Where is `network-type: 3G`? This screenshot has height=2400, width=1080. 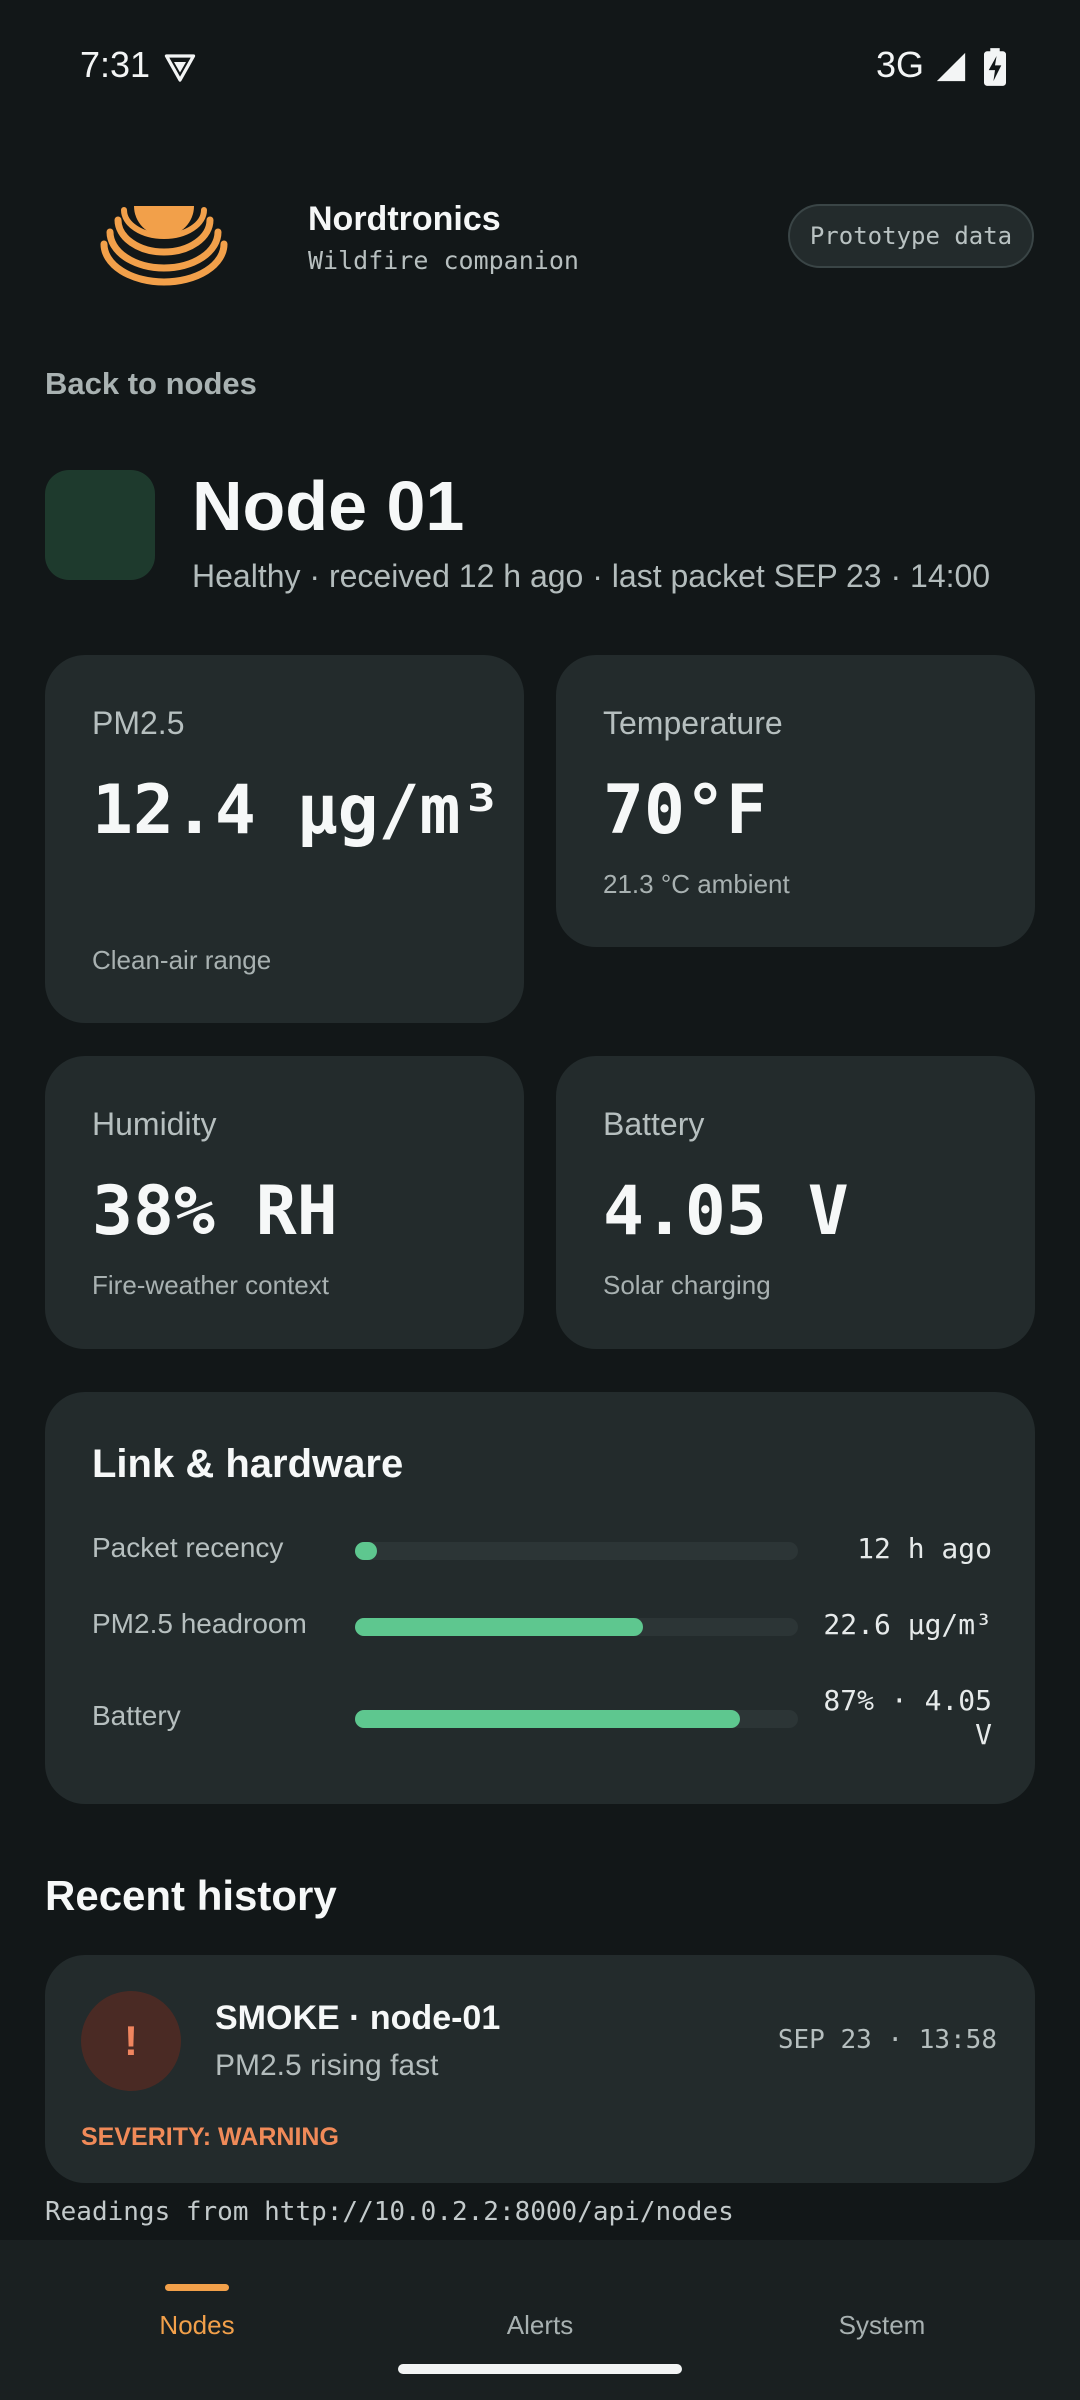 network-type: 3G is located at coordinates (900, 64).